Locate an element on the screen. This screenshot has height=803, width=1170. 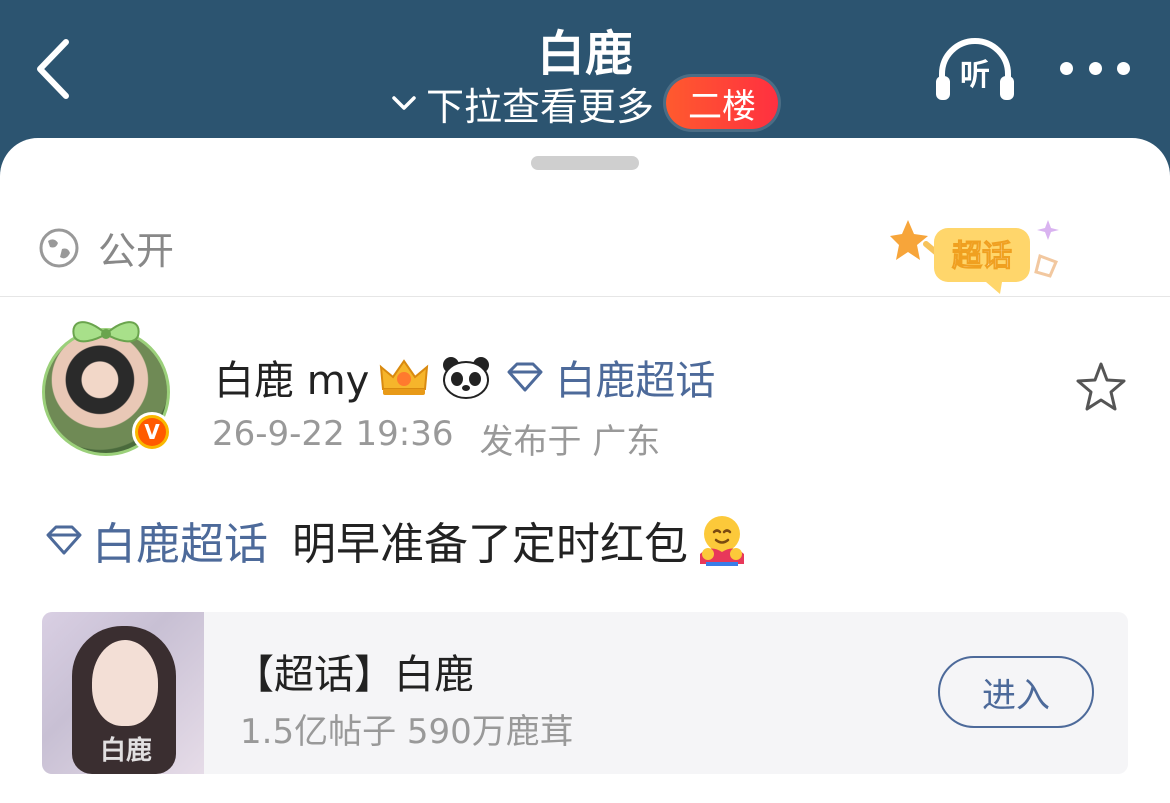
favorite-button is located at coordinates (1101, 387).